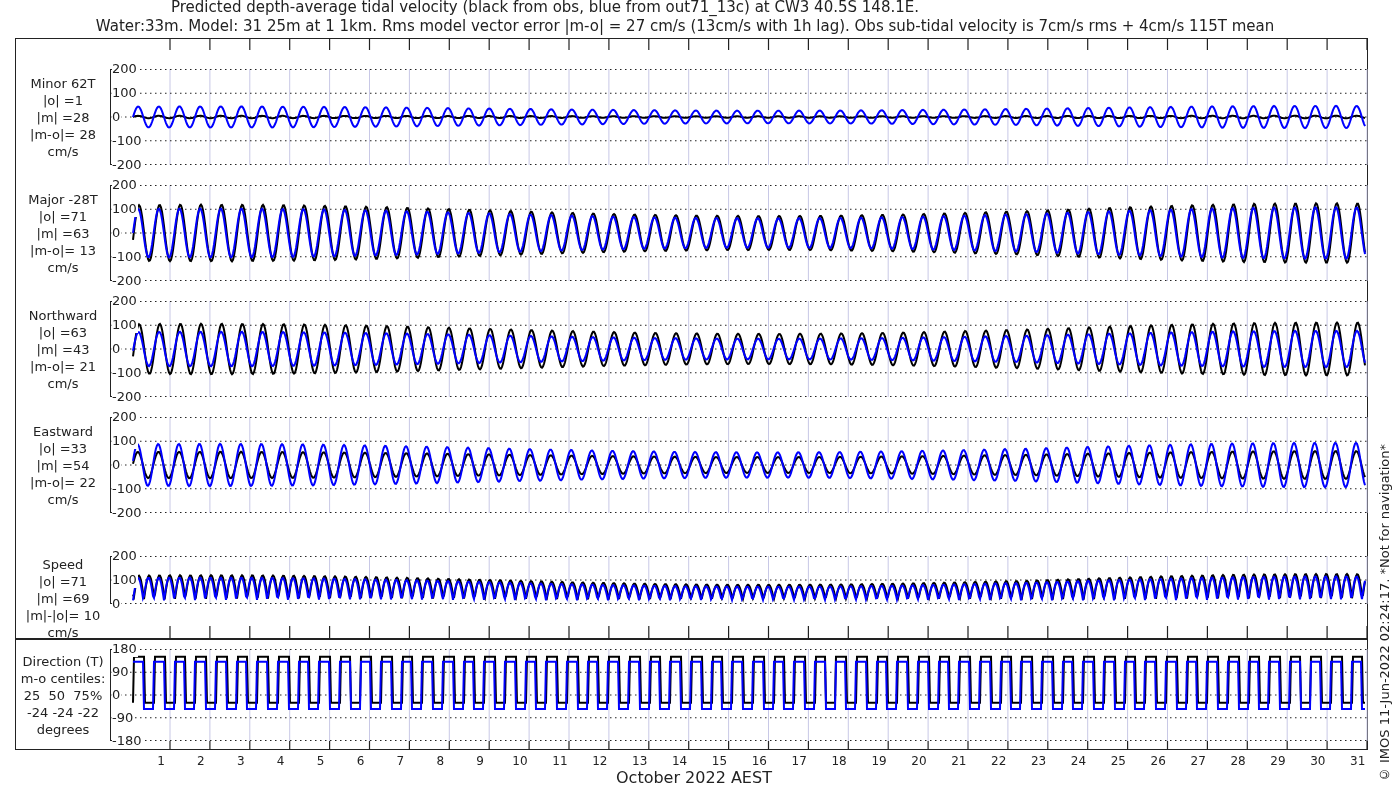 The height and width of the screenshot is (800, 1400). I want to click on panel-label: |m-o|= 28, so click(63, 134).